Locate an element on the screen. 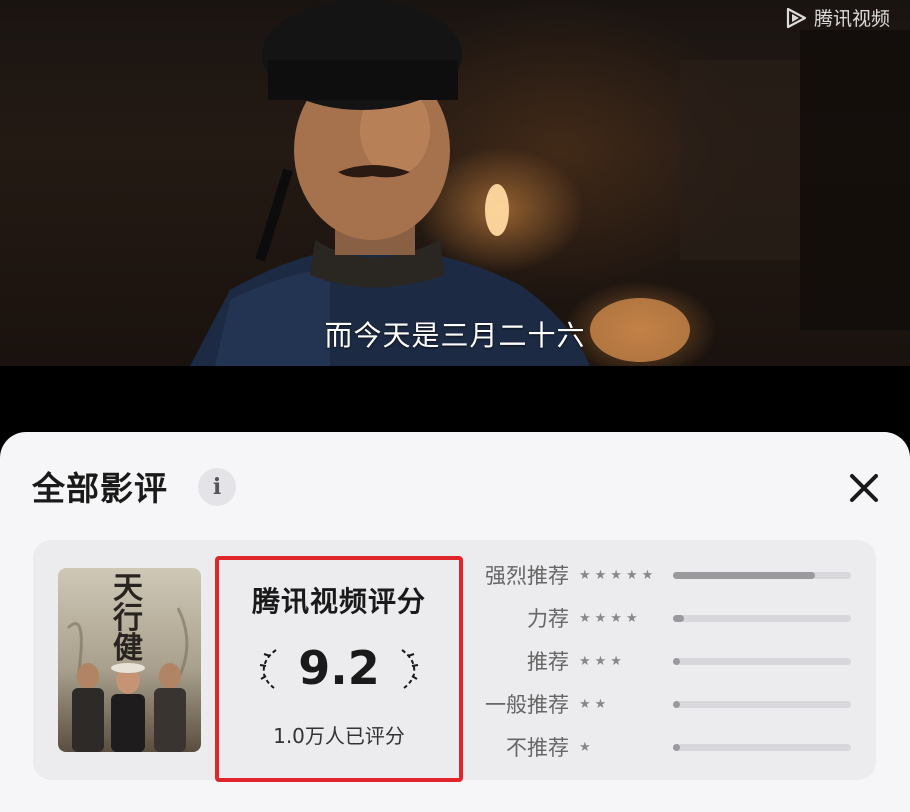  sheet-title: 全部影评 is located at coordinates (100, 488).